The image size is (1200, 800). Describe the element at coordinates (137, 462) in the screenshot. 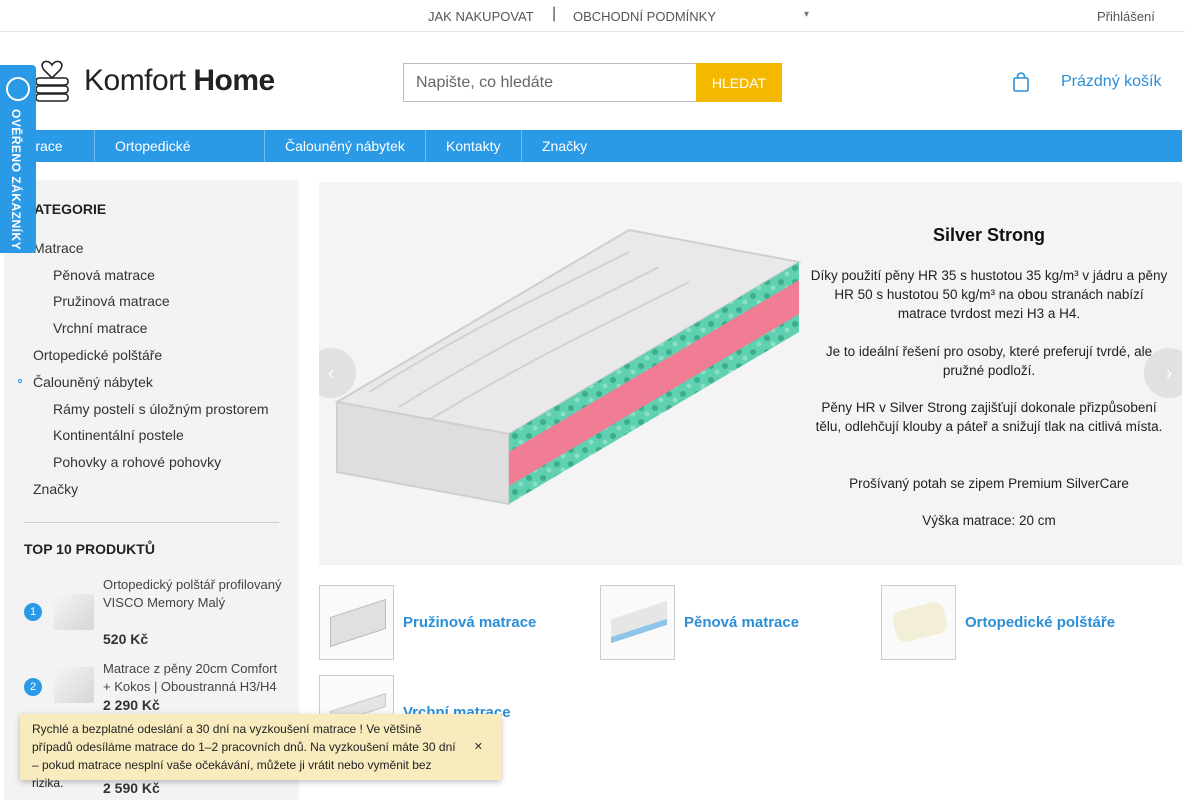

I see `sidebar-item-pohovky: Pohovky a rohové pohovky` at that location.